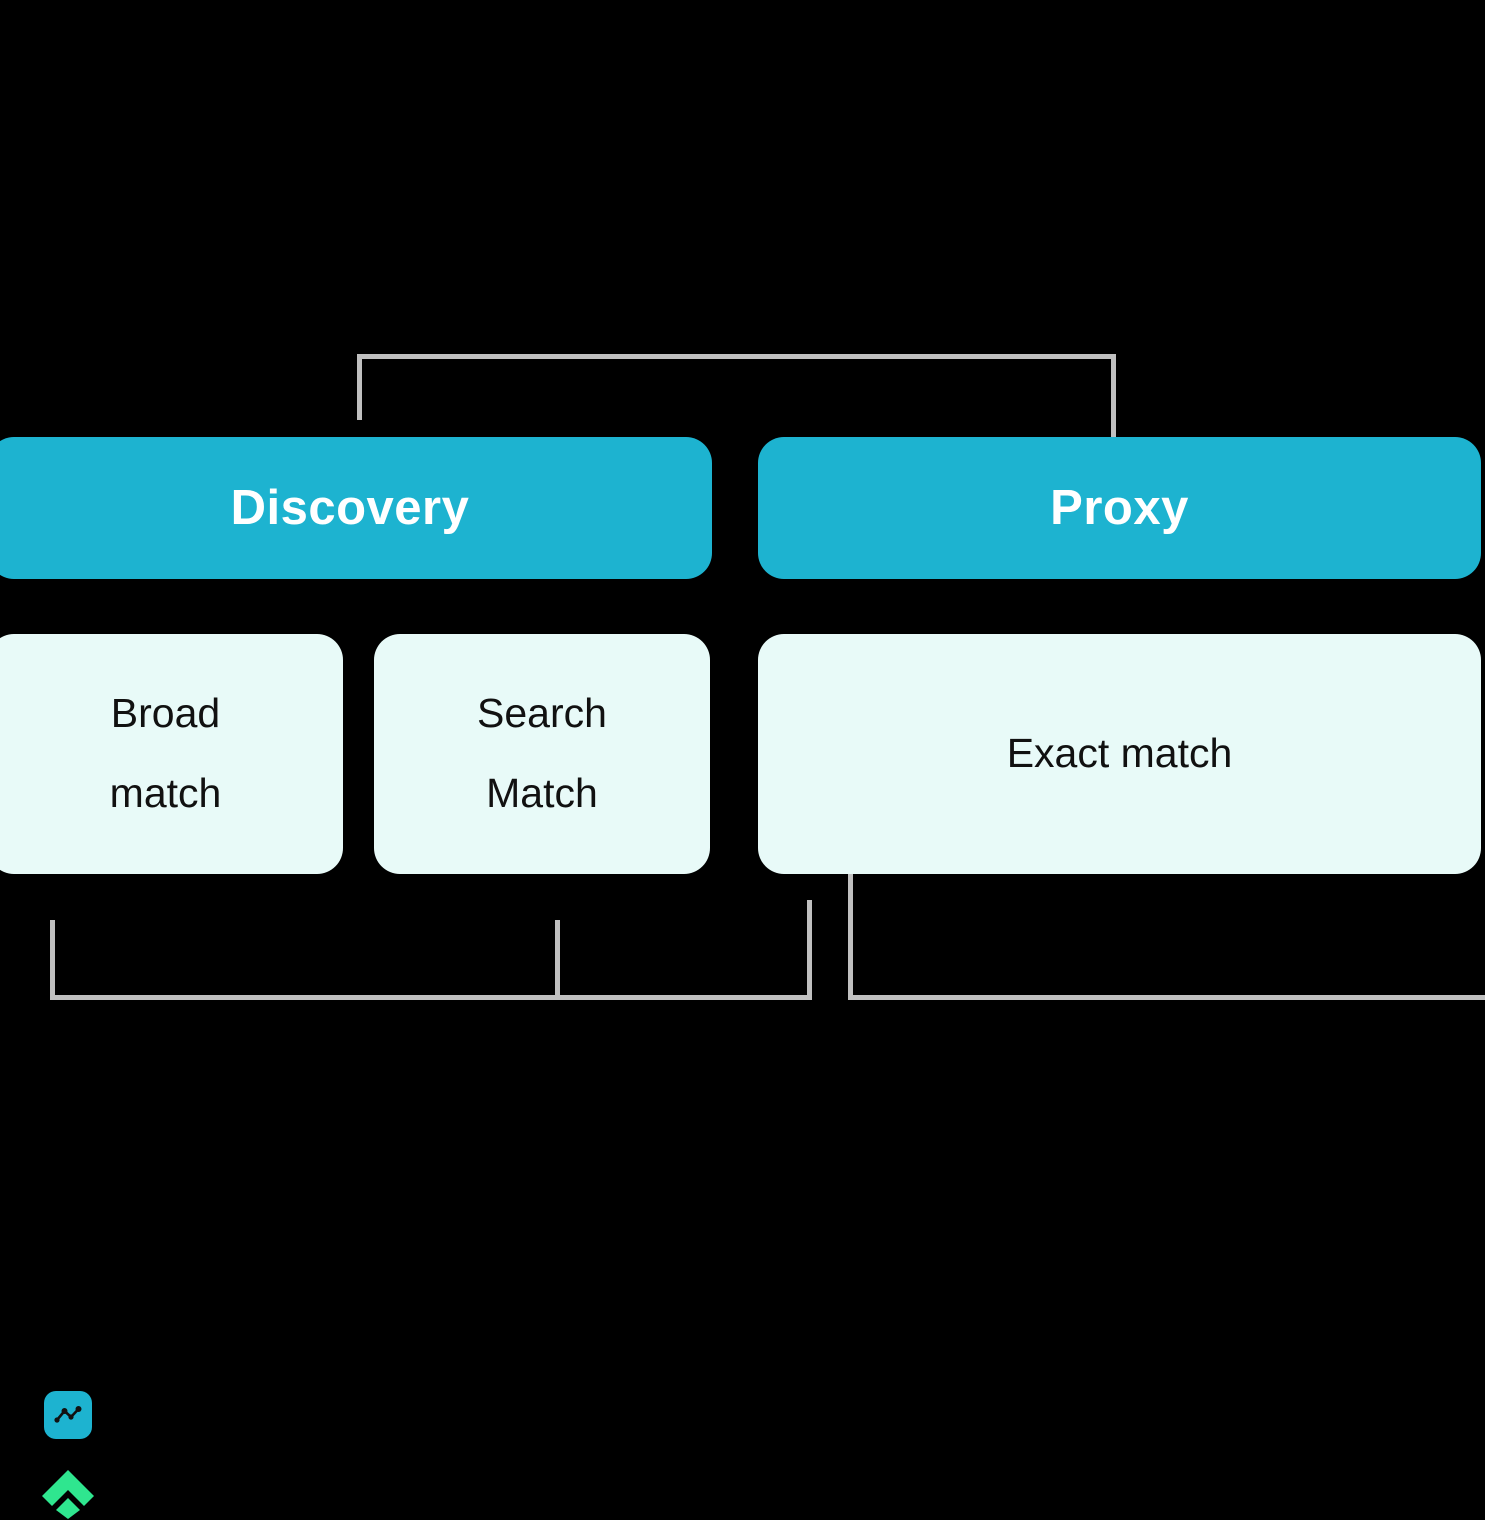 The width and height of the screenshot is (1485, 1520). I want to click on connector-bottom-right-horizontal, so click(1166, 997).